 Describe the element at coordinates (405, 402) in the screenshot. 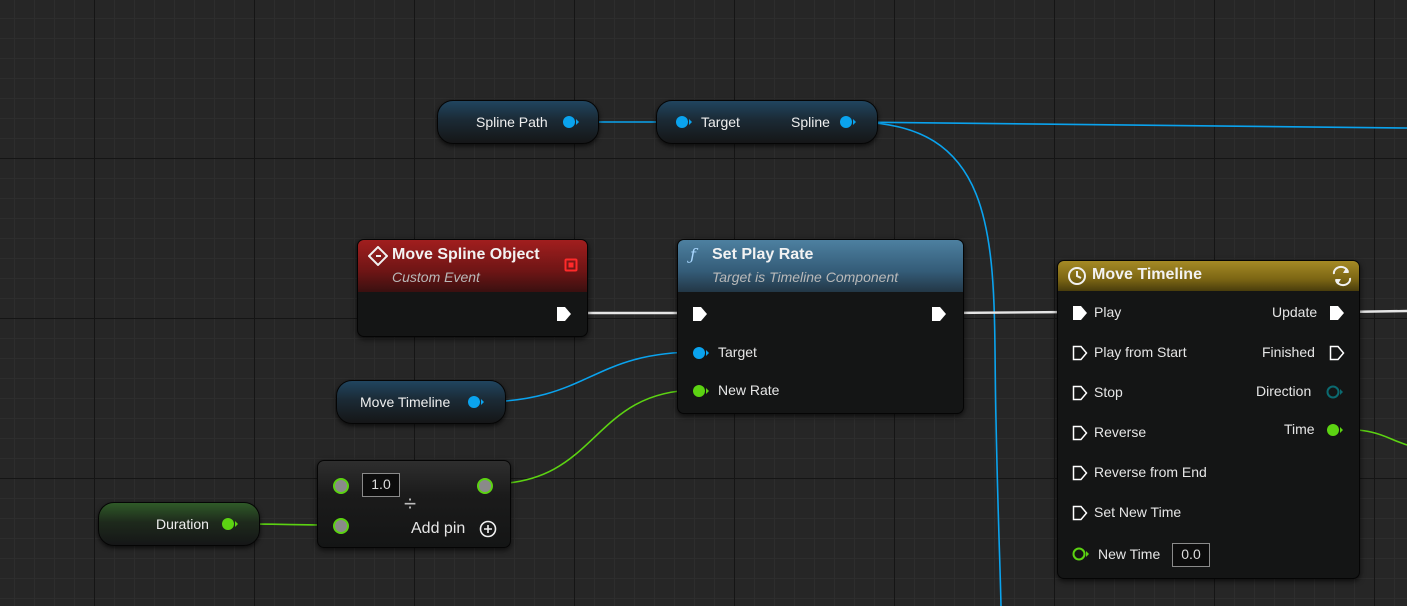

I see `move-timeline-var-label: Move Timeline` at that location.